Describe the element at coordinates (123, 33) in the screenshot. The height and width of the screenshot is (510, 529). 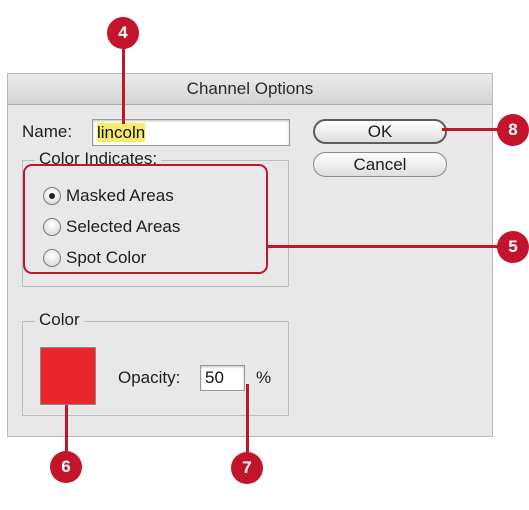
I see `callout-4-badge: 4` at that location.